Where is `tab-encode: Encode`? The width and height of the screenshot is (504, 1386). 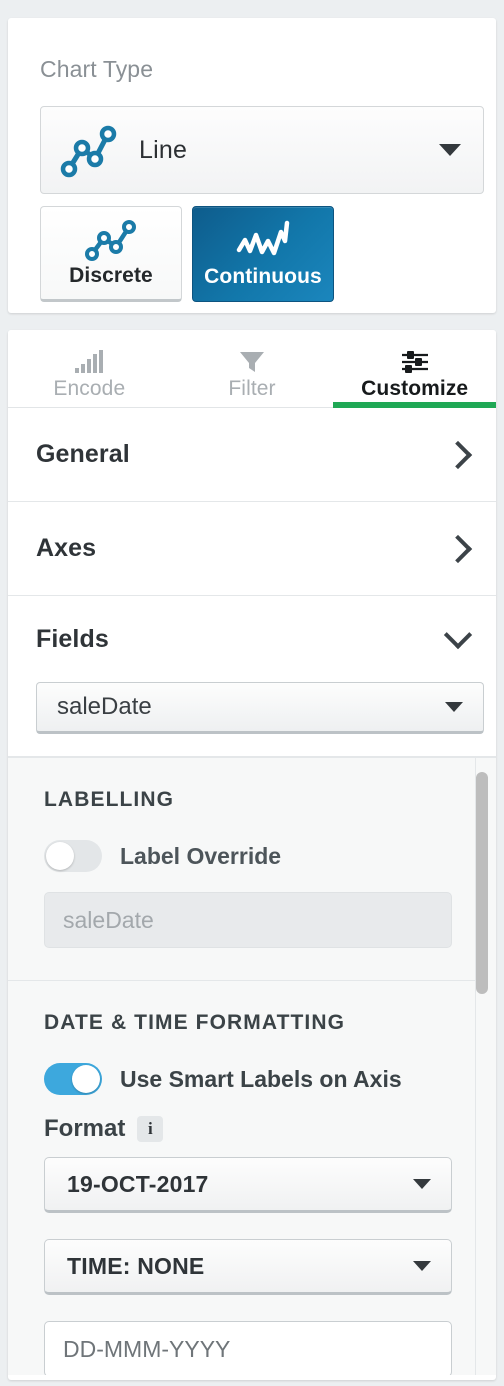 tab-encode: Encode is located at coordinates (89, 368).